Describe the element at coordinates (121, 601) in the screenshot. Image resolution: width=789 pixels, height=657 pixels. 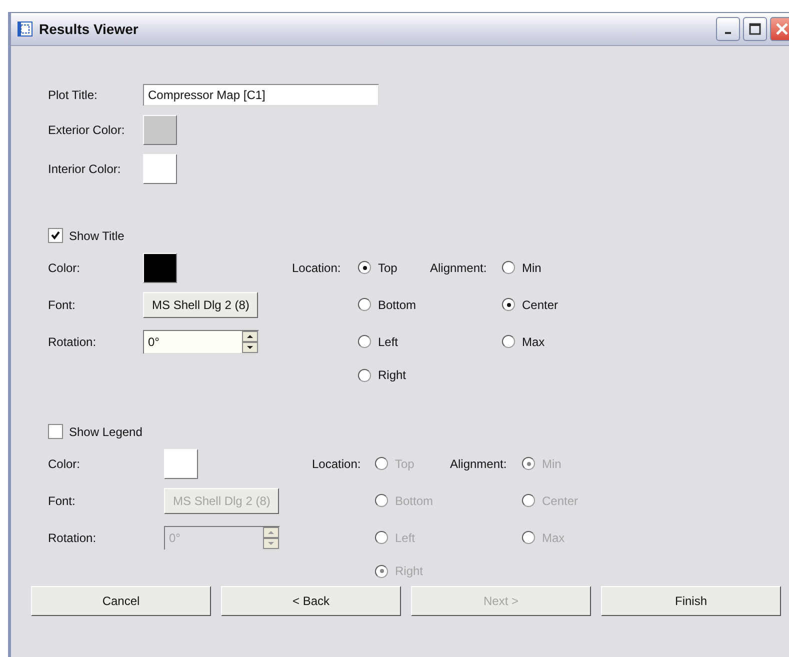
I see `wizard-button: Cancel` at that location.